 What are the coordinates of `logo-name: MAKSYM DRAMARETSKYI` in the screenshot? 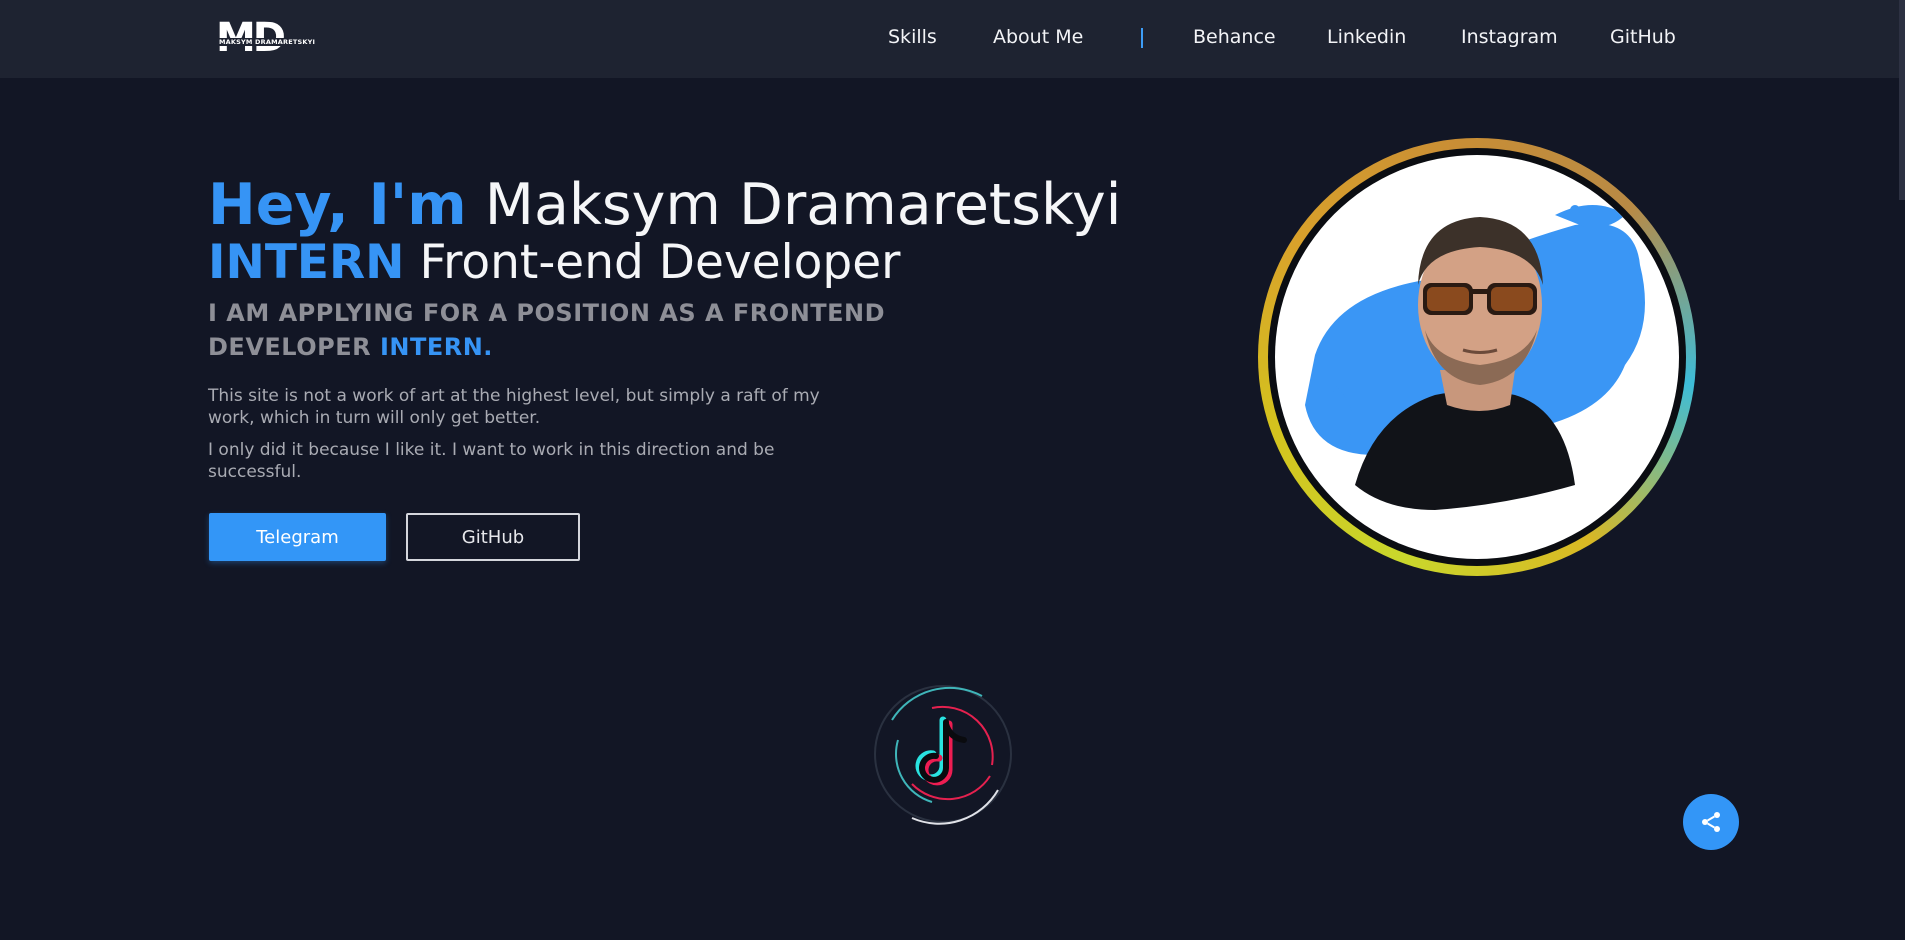 It's located at (267, 42).